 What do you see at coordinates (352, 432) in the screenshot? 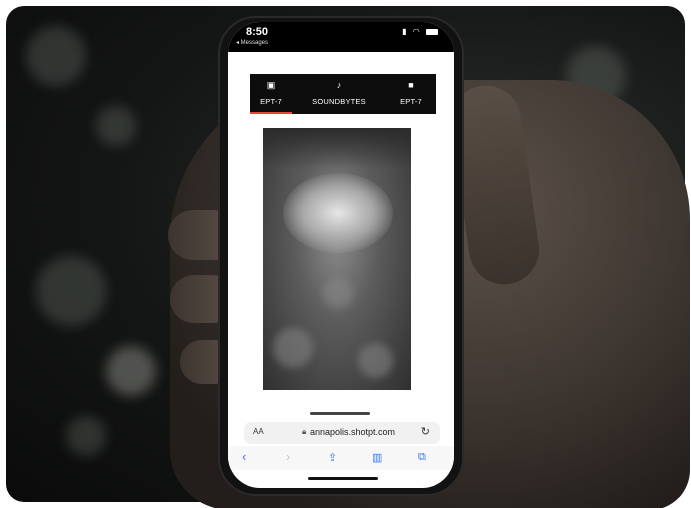
I see `url-text: annapolis.shotpt.com` at bounding box center [352, 432].